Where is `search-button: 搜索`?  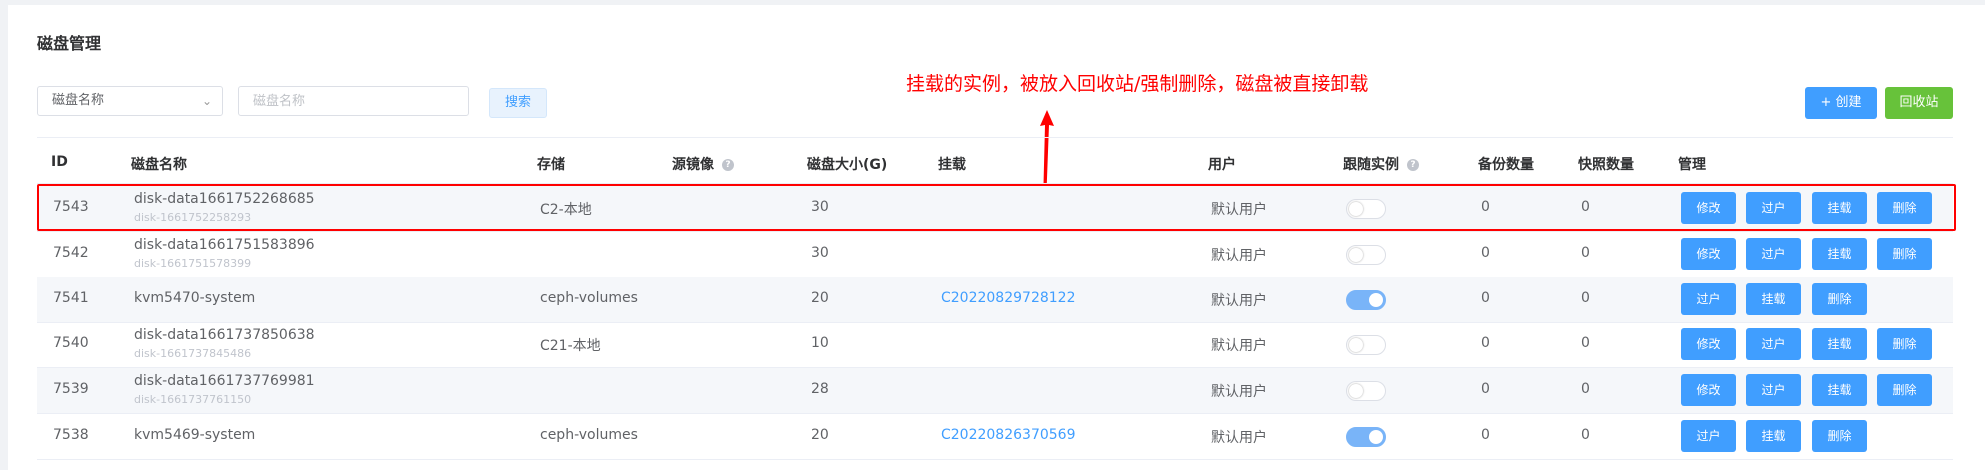
search-button: 搜索 is located at coordinates (518, 103).